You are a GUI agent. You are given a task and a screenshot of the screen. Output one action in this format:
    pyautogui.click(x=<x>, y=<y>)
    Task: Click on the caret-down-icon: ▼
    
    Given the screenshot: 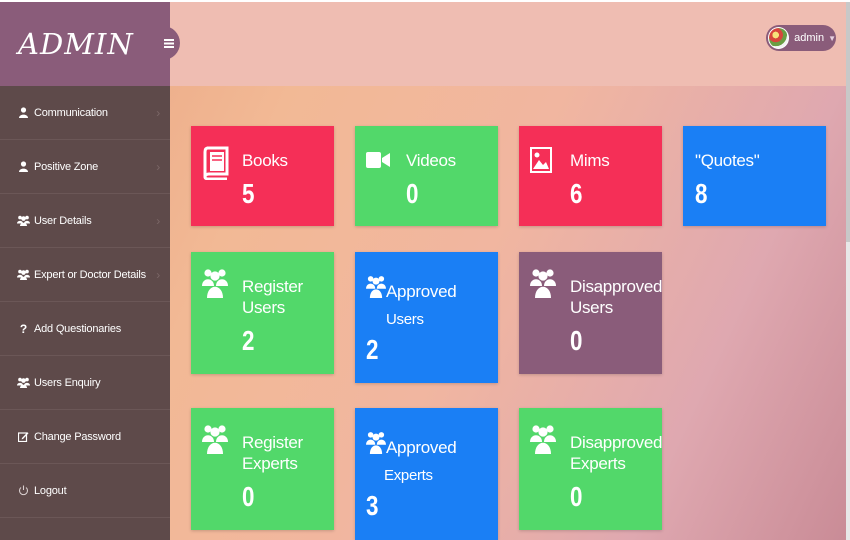 What is the action you would take?
    pyautogui.click(x=832, y=38)
    